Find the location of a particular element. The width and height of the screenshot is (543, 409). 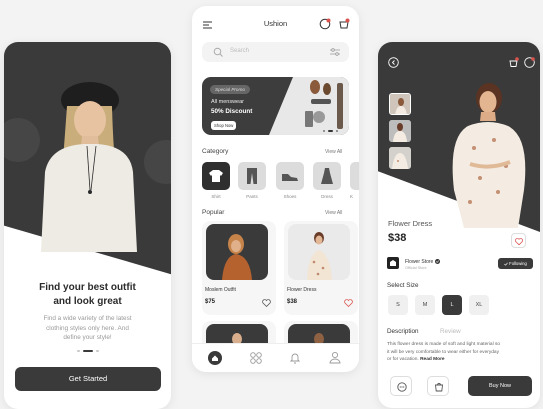

filter-icon is located at coordinates (335, 52).